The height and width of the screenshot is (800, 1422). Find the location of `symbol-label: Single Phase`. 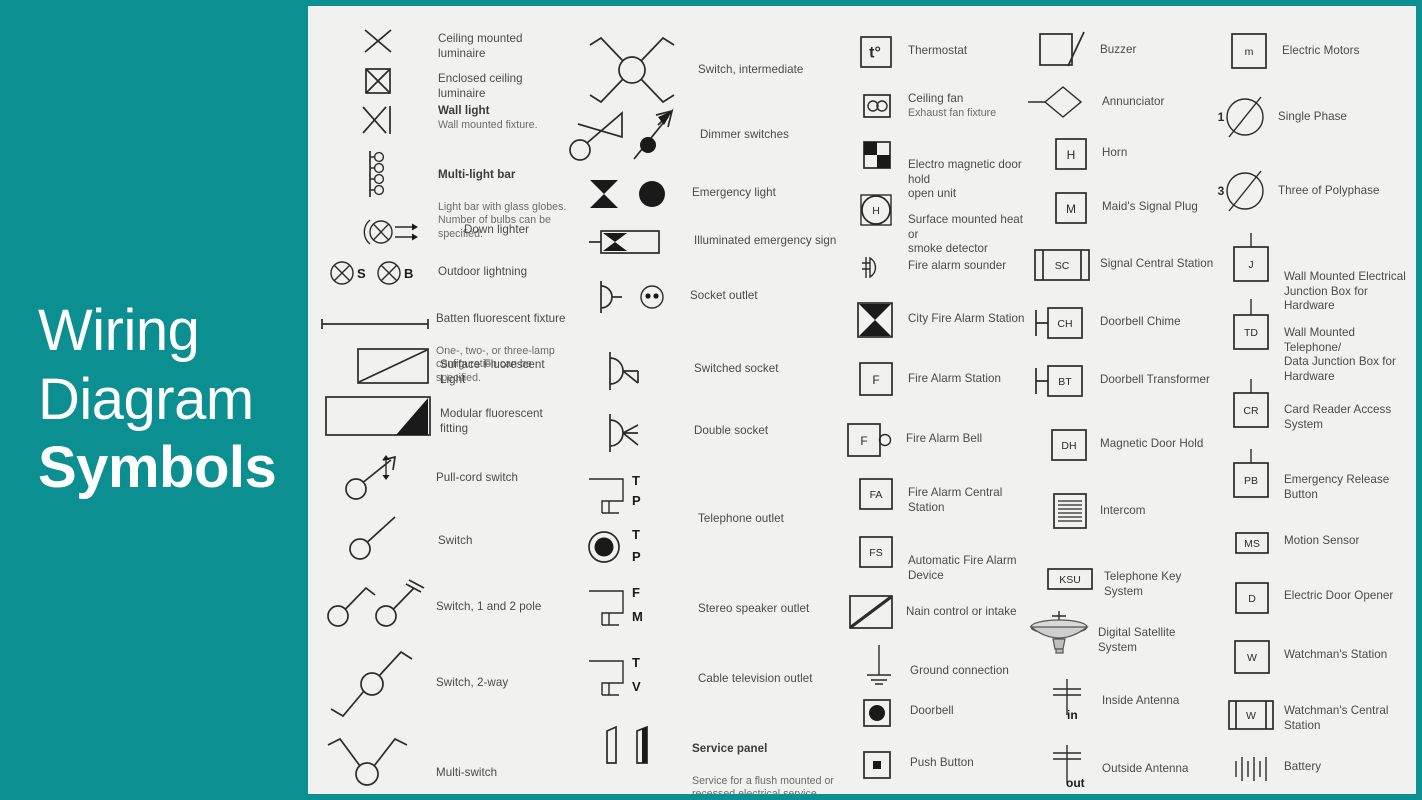

symbol-label: Single Phase is located at coordinates (1312, 116).